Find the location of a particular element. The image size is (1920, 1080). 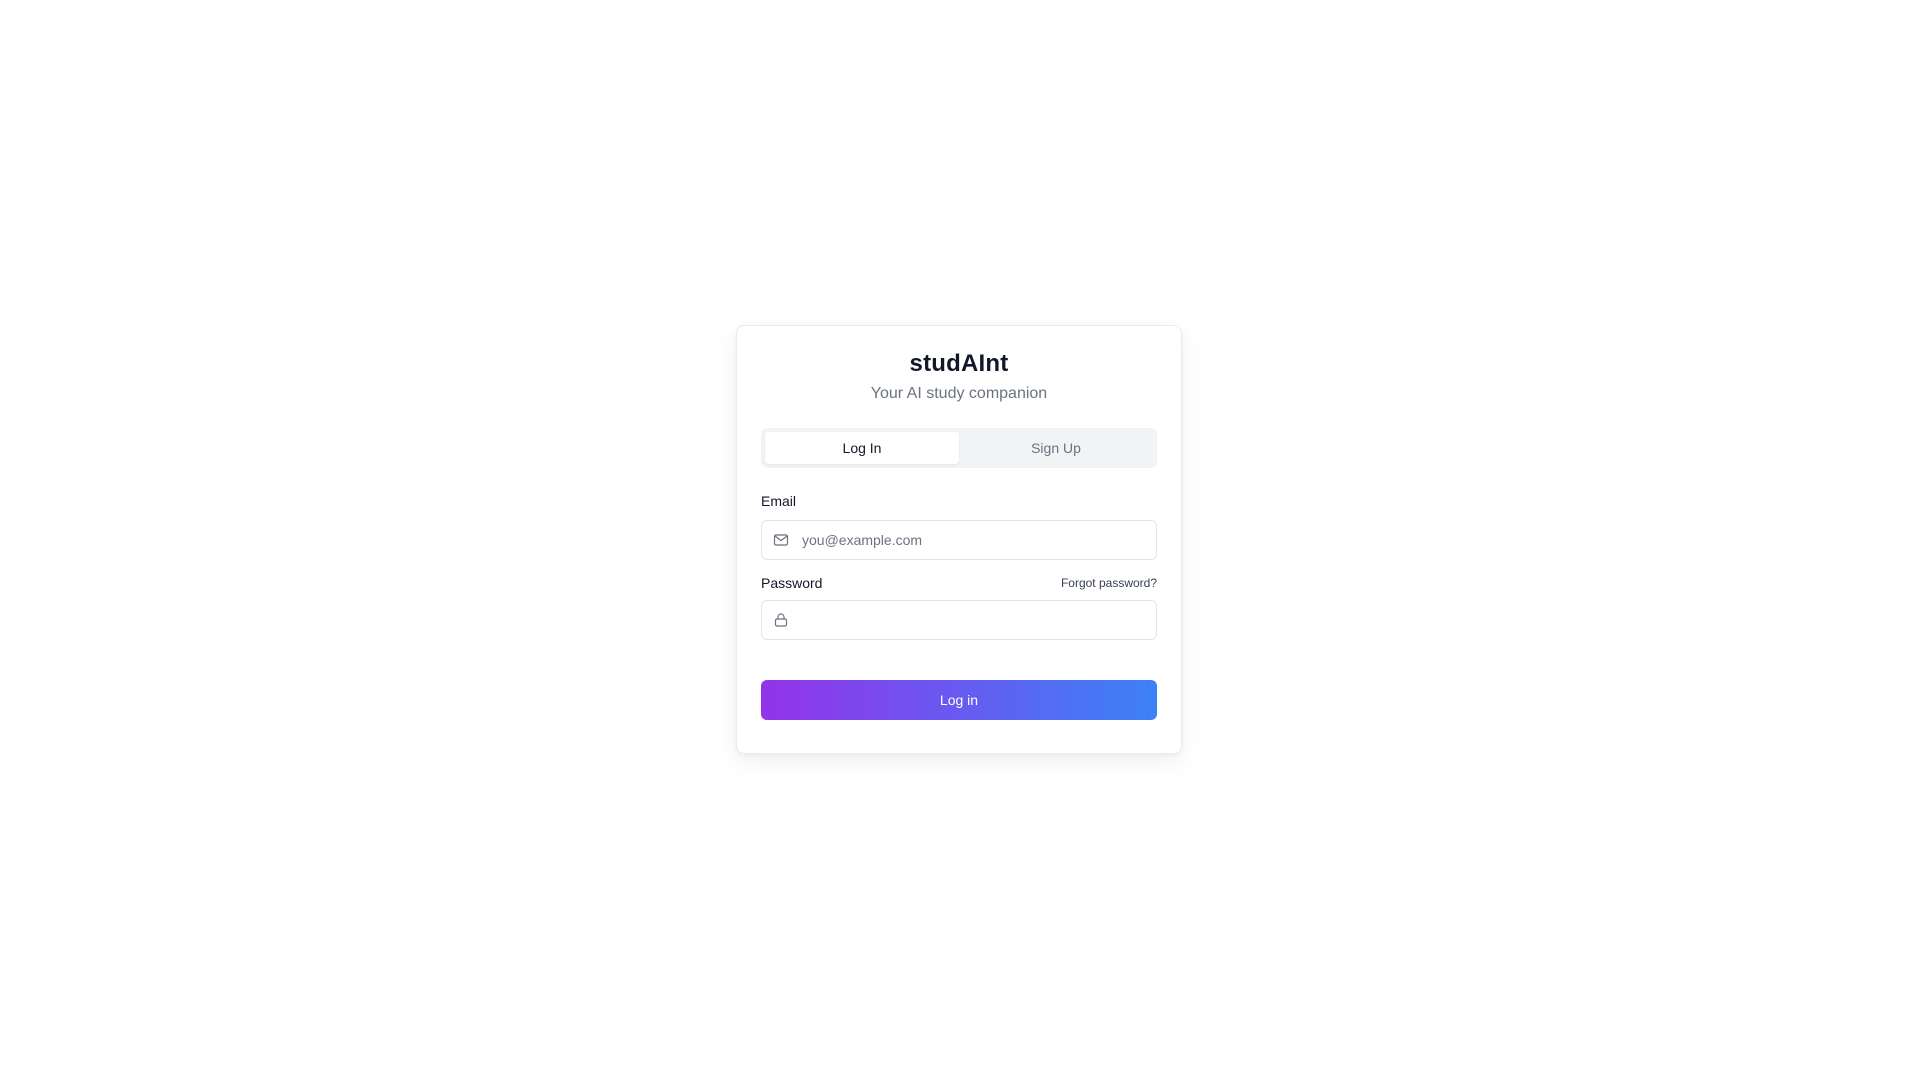

log-in-button: Log in is located at coordinates (959, 700).